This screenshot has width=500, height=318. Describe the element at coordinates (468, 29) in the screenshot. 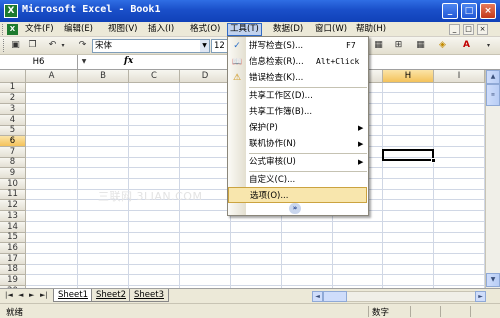

I see `doc-restore-button: □` at that location.